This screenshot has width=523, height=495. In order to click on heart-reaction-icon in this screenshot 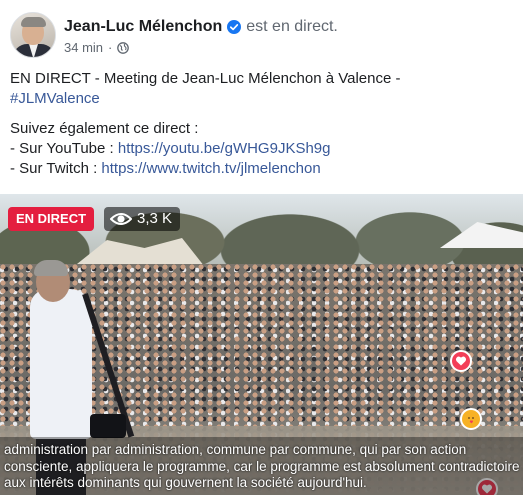, I will do `click(461, 361)`.